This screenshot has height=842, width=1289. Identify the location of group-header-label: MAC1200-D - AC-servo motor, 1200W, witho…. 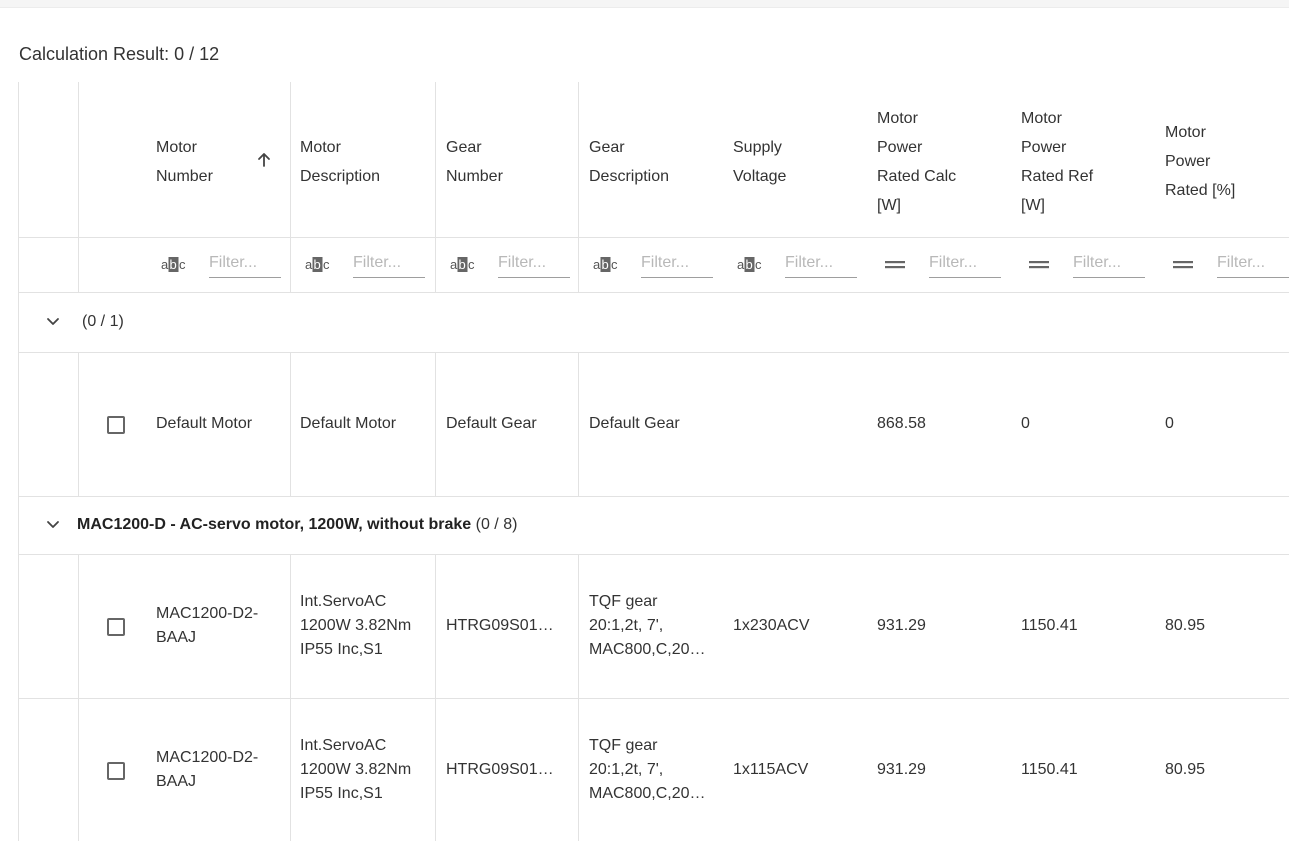
(297, 525).